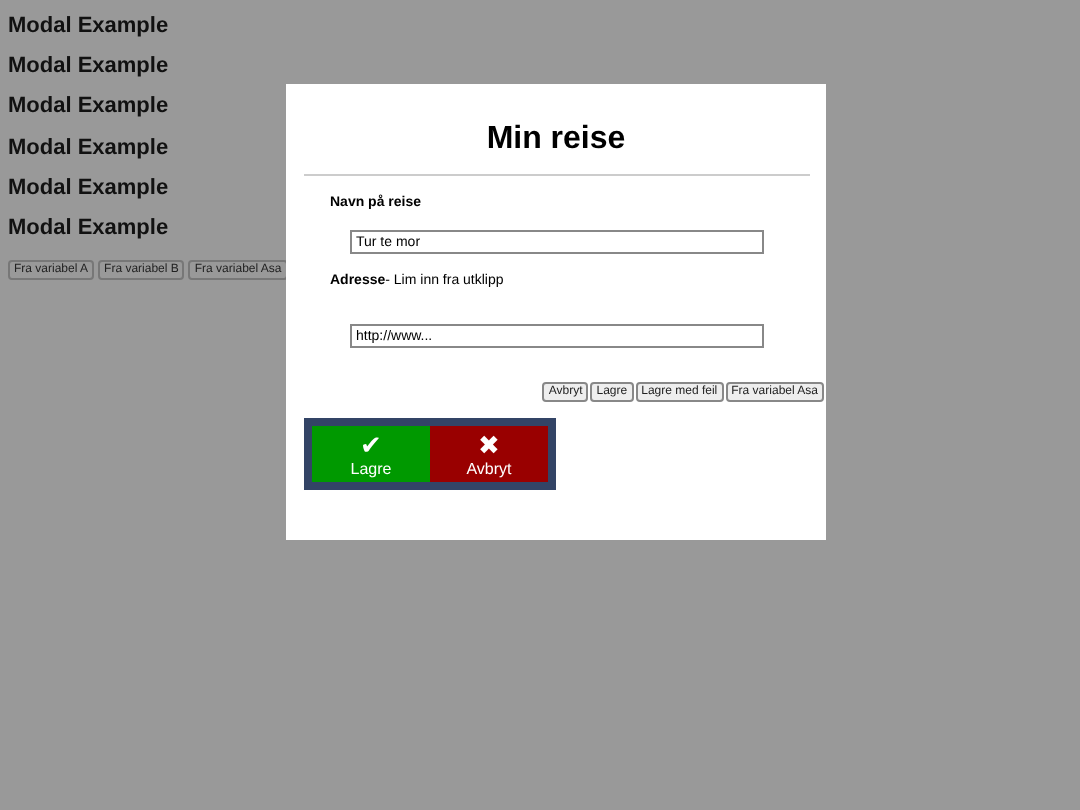 The width and height of the screenshot is (1080, 810). I want to click on cancel-button: ✖ Avbryt, so click(489, 454).